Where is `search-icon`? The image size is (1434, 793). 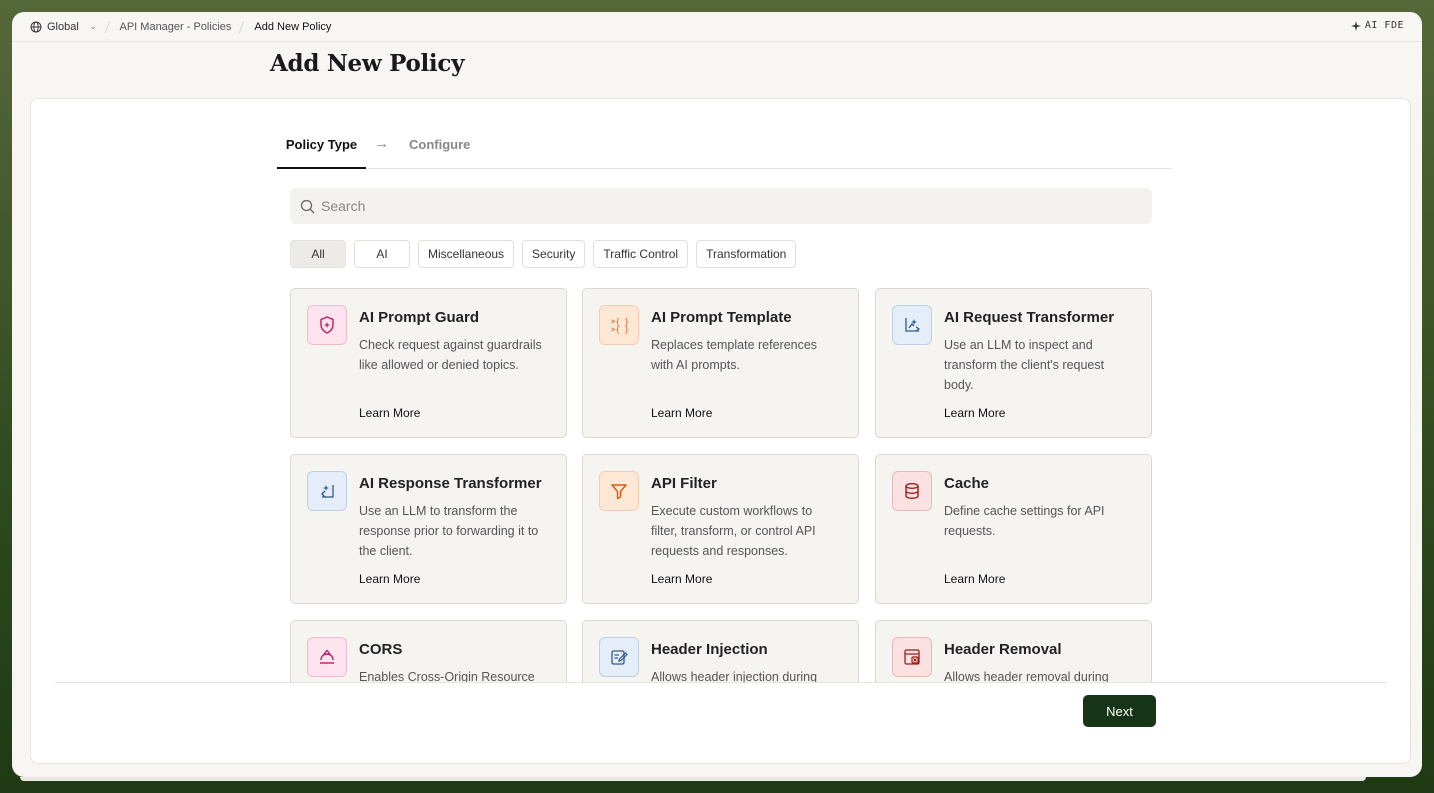 search-icon is located at coordinates (307, 206).